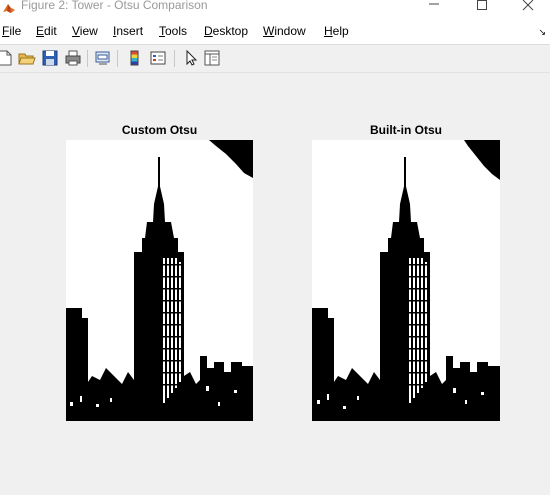  What do you see at coordinates (482, 5) in the screenshot?
I see `maximize-icon` at bounding box center [482, 5].